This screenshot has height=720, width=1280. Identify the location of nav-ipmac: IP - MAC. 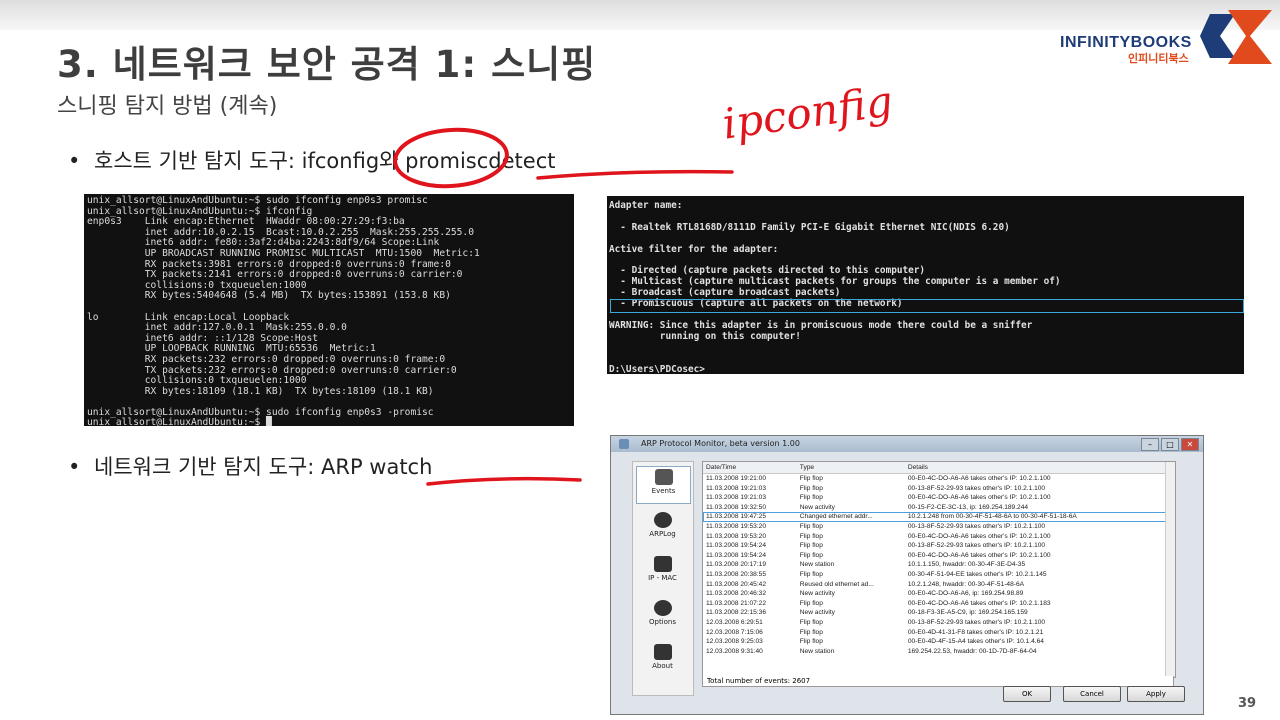
(662, 572).